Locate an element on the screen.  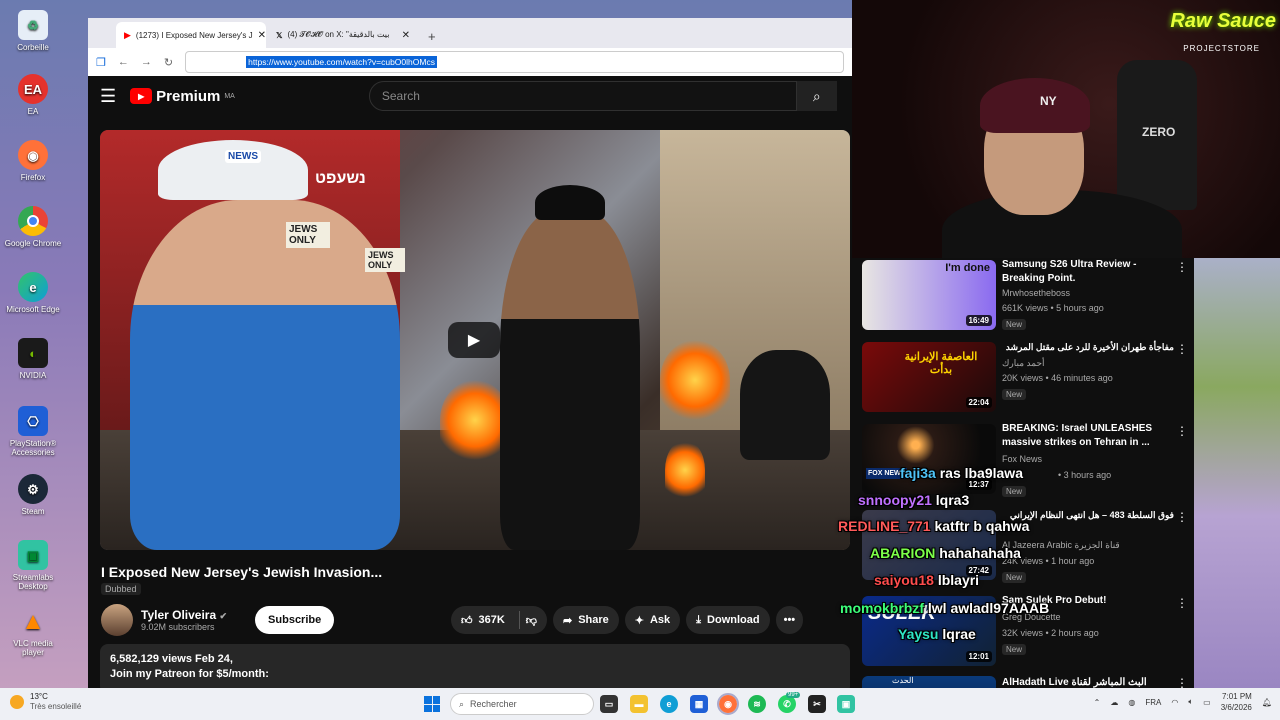
menu-icon: ☰ is located at coordinates (108, 96).